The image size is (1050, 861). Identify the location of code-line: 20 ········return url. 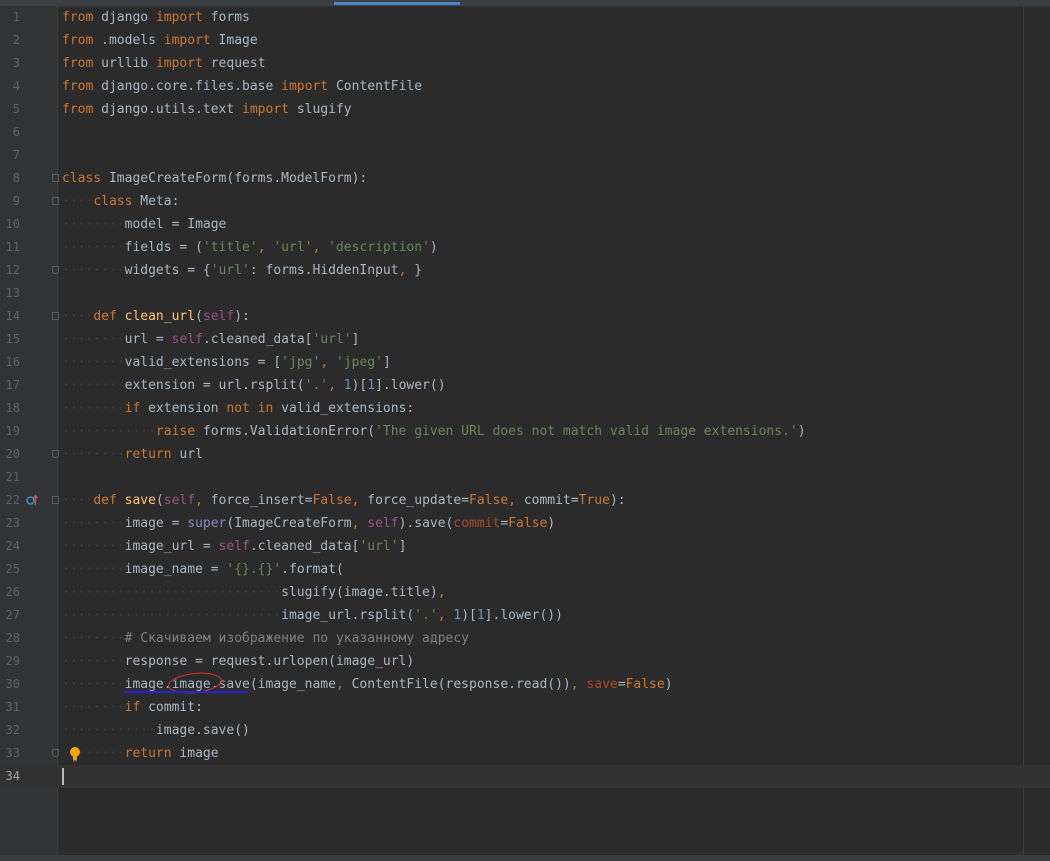
(525, 454).